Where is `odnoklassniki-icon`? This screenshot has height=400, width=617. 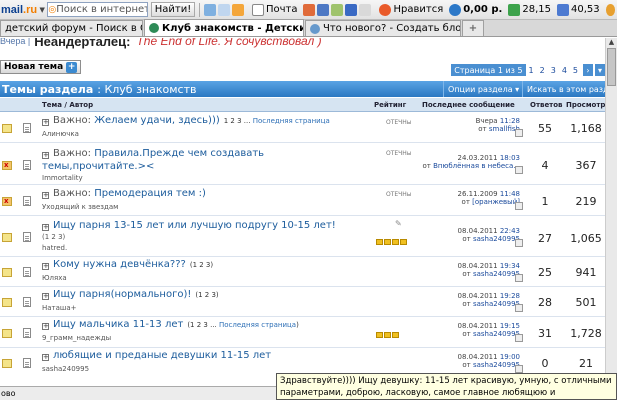
odnoklassniki-icon is located at coordinates (309, 9).